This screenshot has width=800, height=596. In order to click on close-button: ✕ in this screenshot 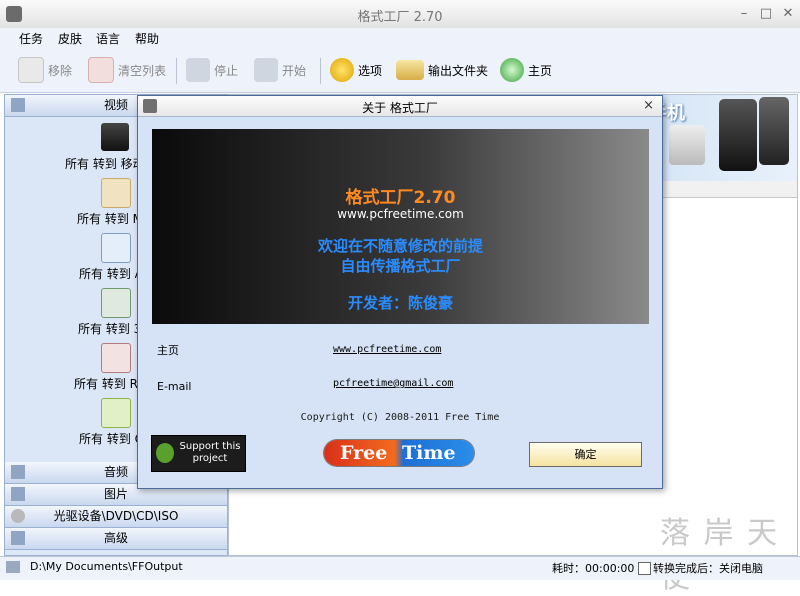, I will do `click(788, 14)`.